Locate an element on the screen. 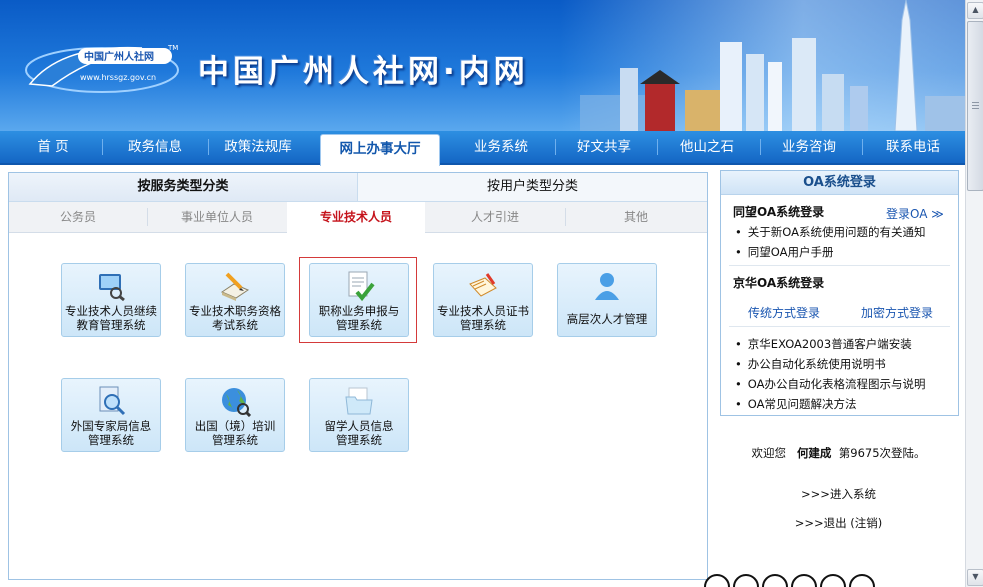 This screenshot has width=983, height=587. oa-faq-link: OA常见问题解决方法 is located at coordinates (796, 404).